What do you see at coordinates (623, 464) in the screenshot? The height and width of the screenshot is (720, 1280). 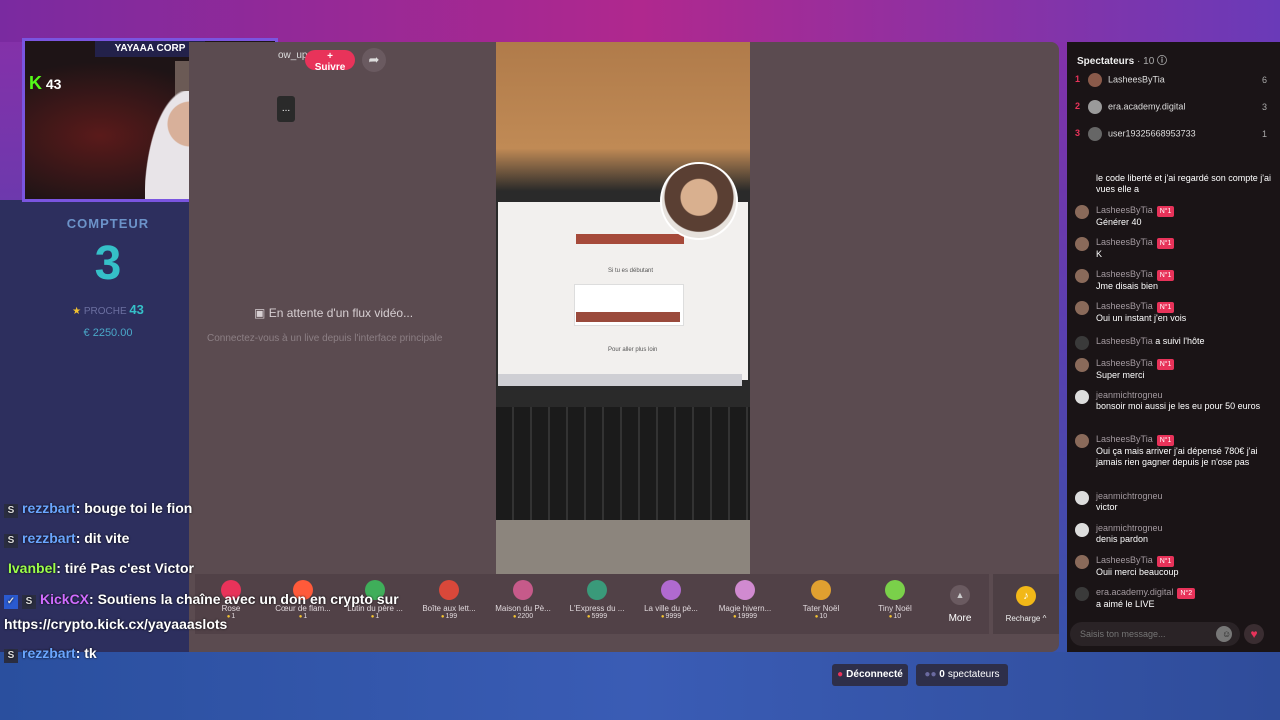 I see `laptop-keyboard` at bounding box center [623, 464].